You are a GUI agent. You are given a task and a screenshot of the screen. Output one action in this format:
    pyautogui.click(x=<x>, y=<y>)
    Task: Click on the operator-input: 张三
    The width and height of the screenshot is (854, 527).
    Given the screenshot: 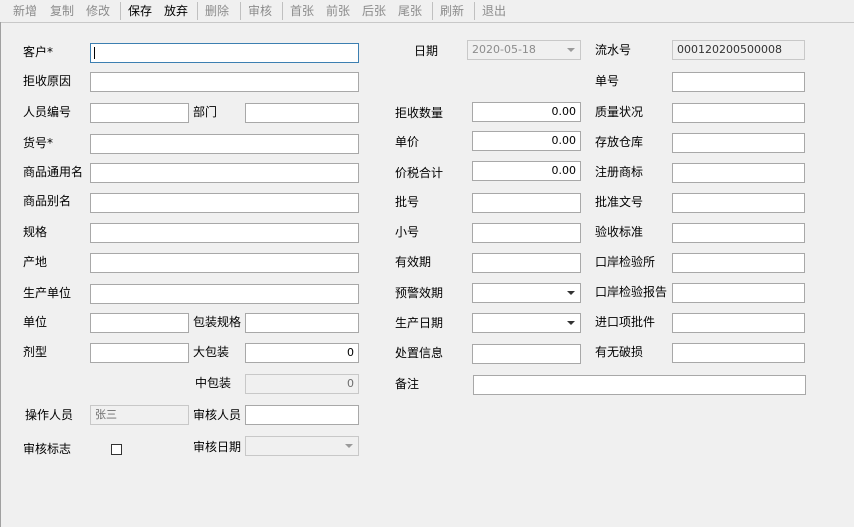 What is the action you would take?
    pyautogui.click(x=139, y=415)
    